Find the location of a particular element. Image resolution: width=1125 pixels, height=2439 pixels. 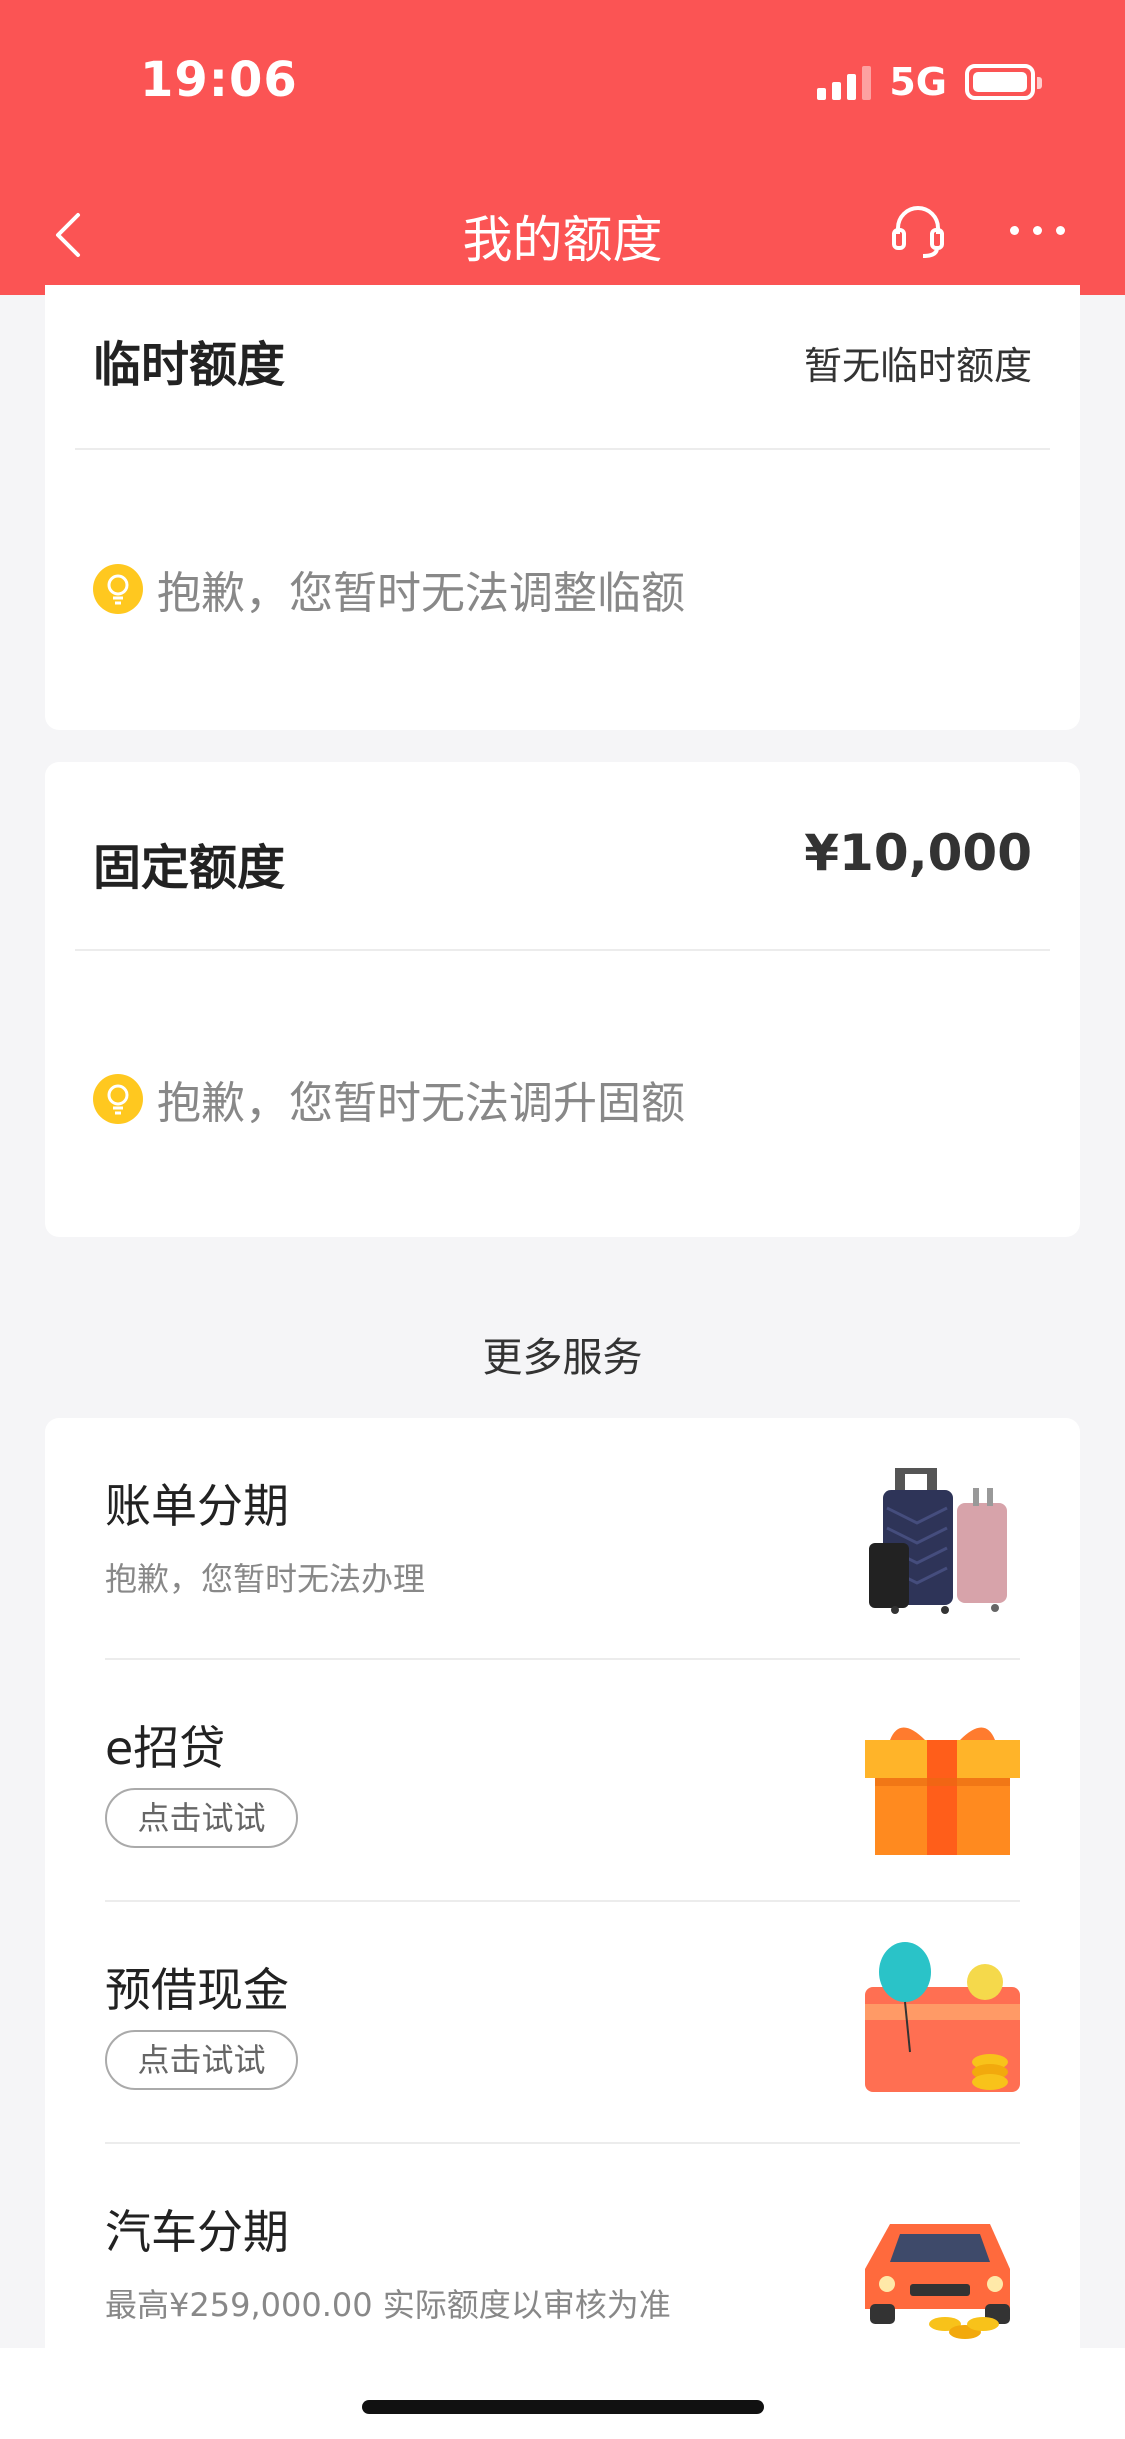

gift-box-icon is located at coordinates (942, 1780).